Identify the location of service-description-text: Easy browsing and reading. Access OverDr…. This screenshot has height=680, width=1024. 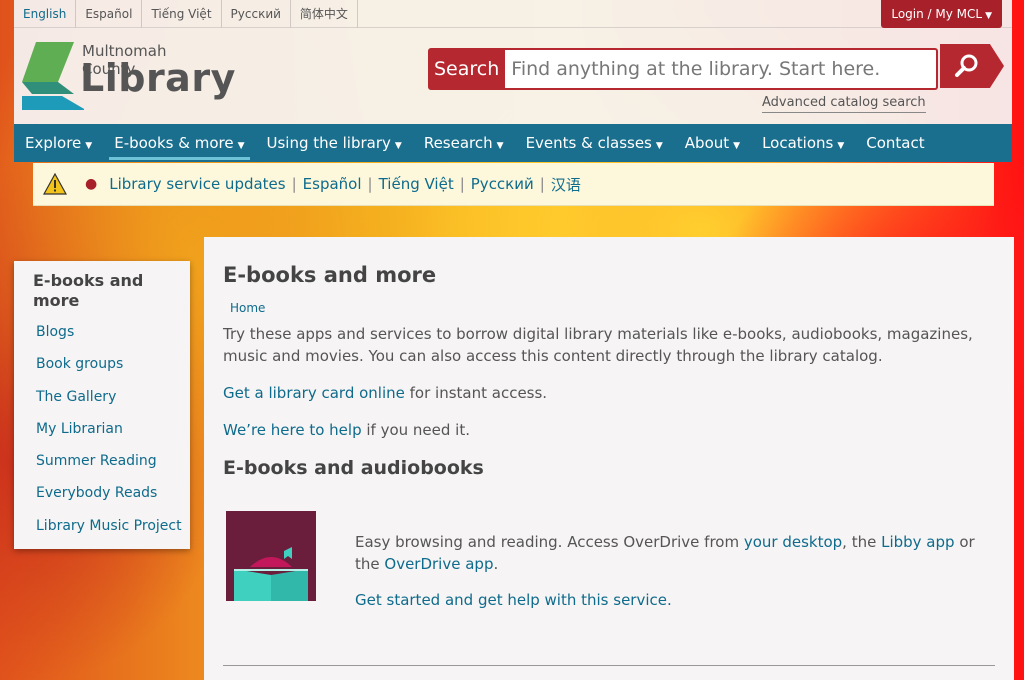
(675, 553).